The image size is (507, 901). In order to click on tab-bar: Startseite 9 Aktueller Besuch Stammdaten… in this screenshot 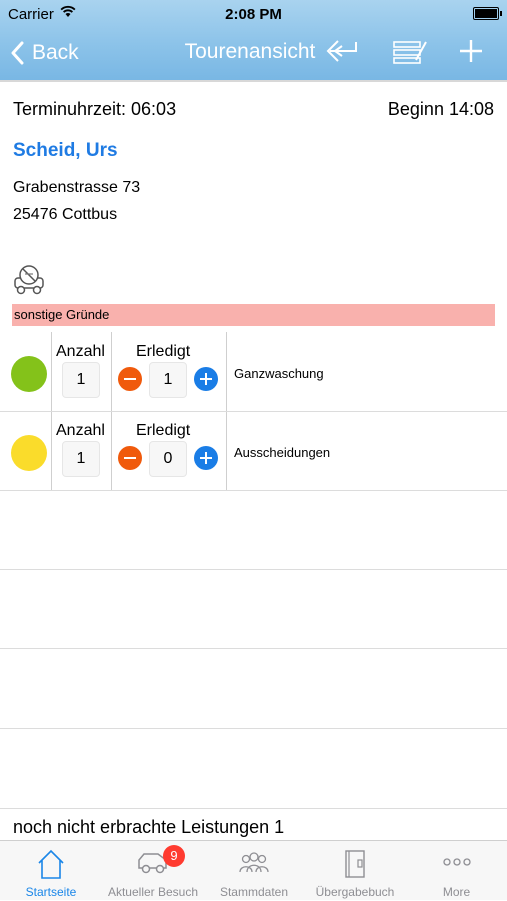, I will do `click(253, 870)`.